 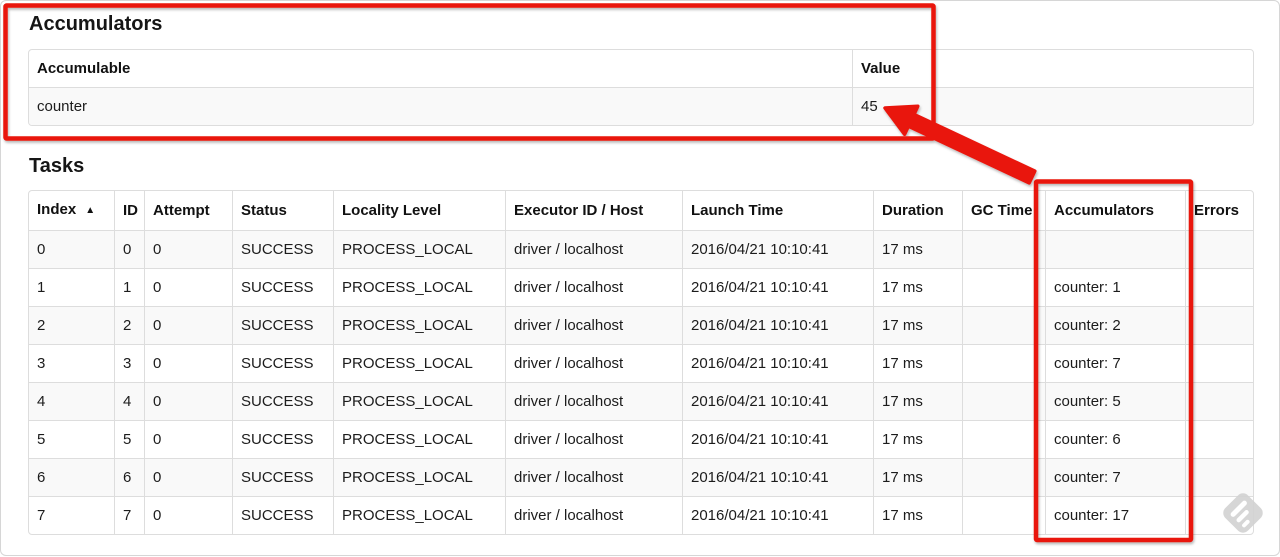 What do you see at coordinates (71, 363) in the screenshot?
I see `task-cell-index: 3` at bounding box center [71, 363].